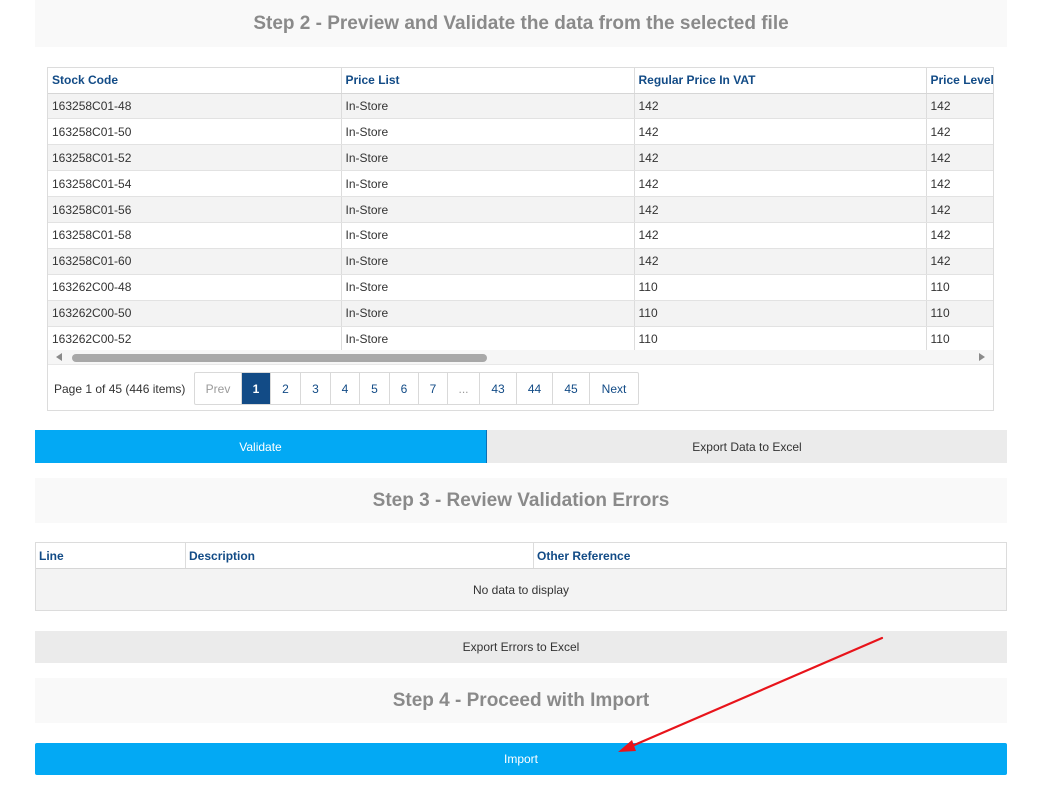 The height and width of the screenshot is (793, 1052). I want to click on table-row: 163258C01-52 In-Store 142 142, so click(520, 158).